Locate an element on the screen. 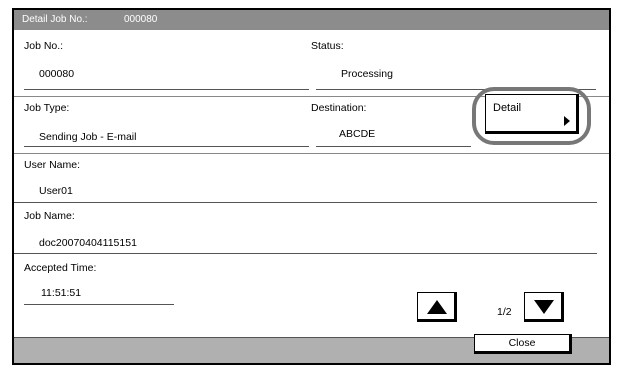  scroll-up-button is located at coordinates (437, 307).